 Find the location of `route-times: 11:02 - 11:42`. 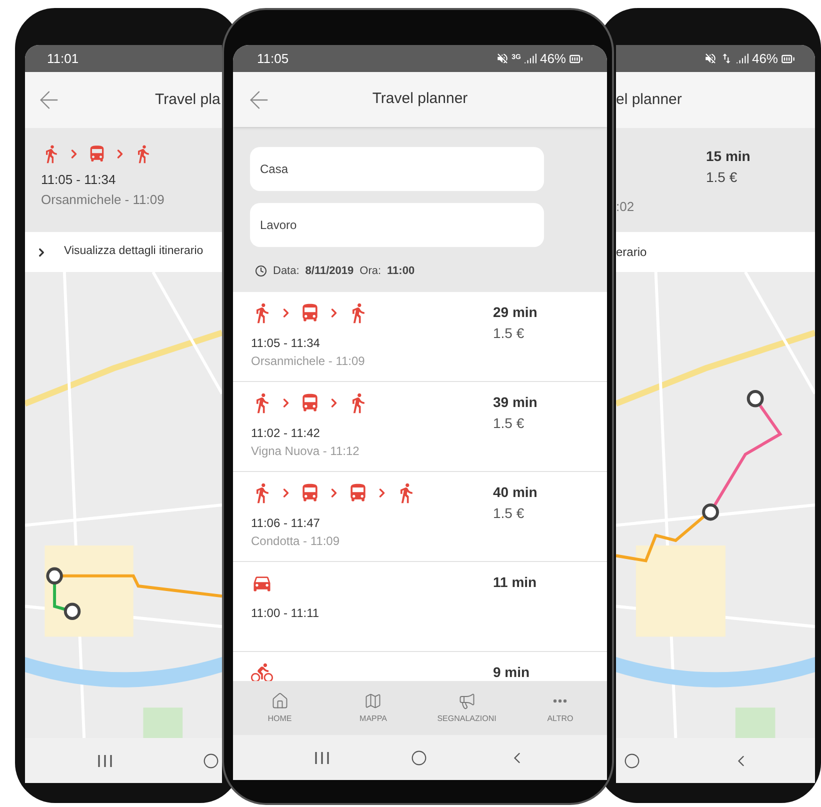

route-times: 11:02 - 11:42 is located at coordinates (286, 433).